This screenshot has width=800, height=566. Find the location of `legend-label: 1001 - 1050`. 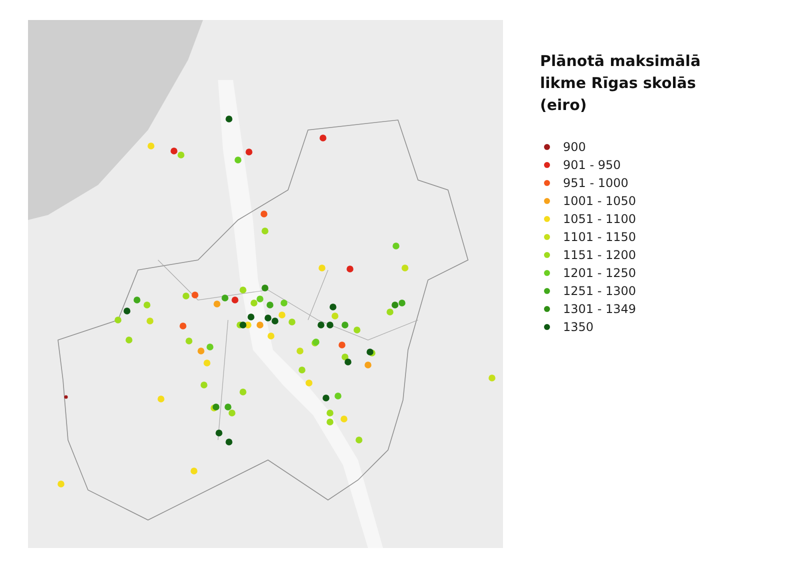

legend-label: 1001 - 1050 is located at coordinates (599, 201).